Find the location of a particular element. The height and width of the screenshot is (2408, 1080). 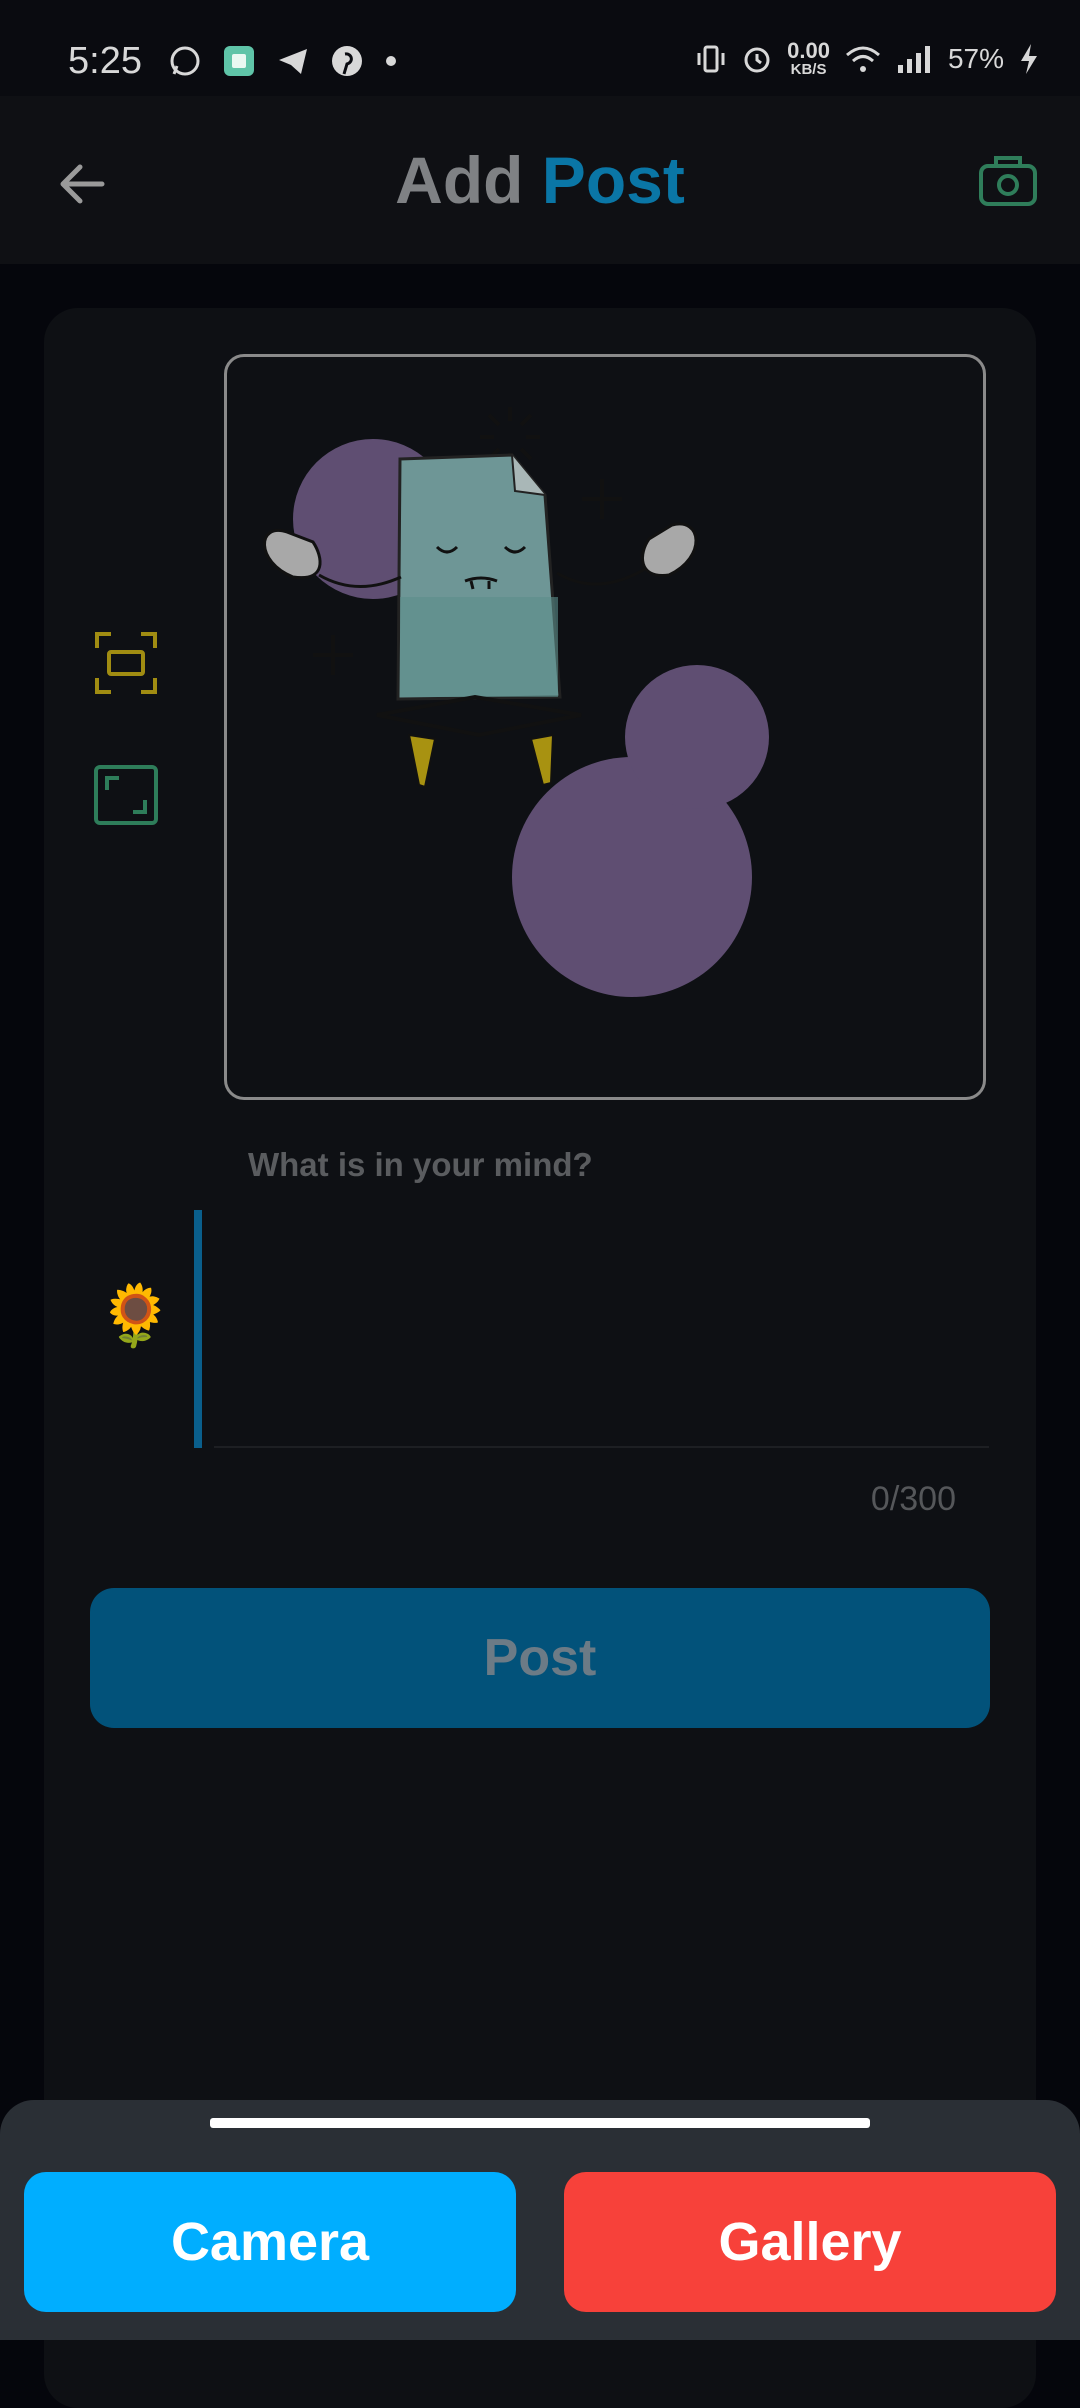

vibrate-icon is located at coordinates (711, 58).